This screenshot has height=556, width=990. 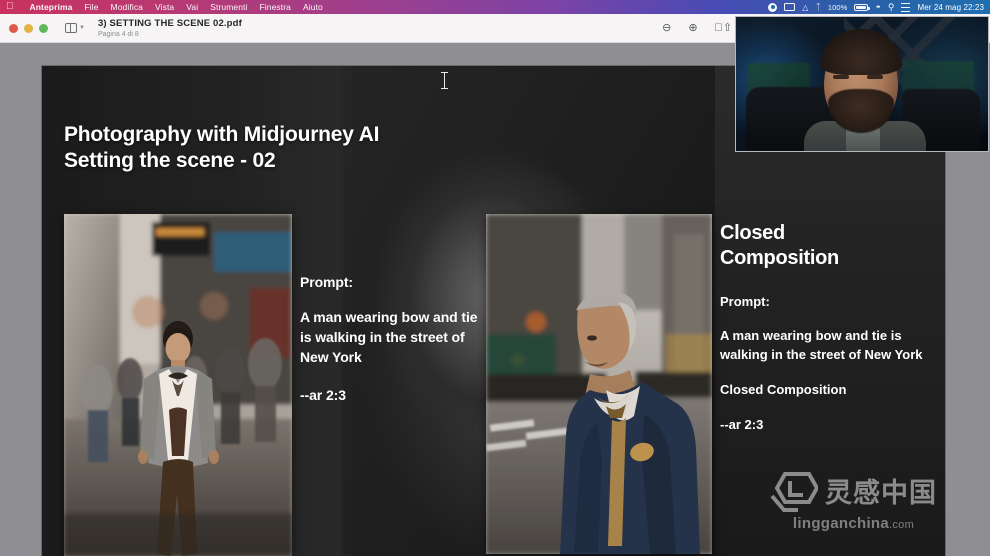 I want to click on screen-record-icon, so click(x=773, y=7).